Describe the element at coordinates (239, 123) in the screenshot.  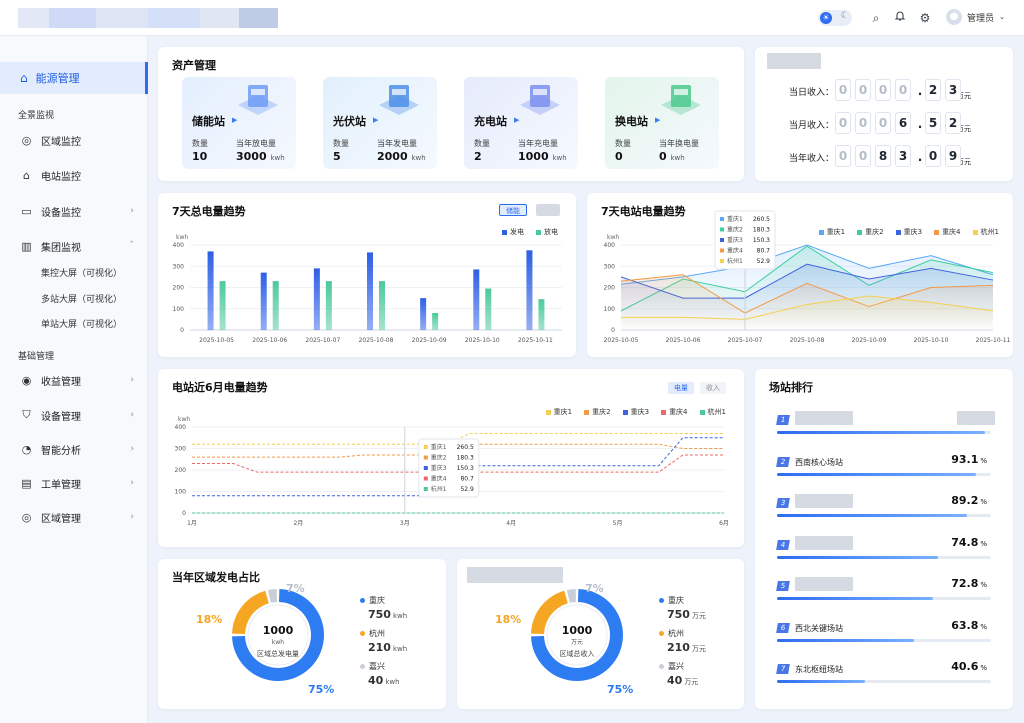
I see `asset-card: 储能站 ▶ 数量 当年放电量 10 3000 kwh` at that location.